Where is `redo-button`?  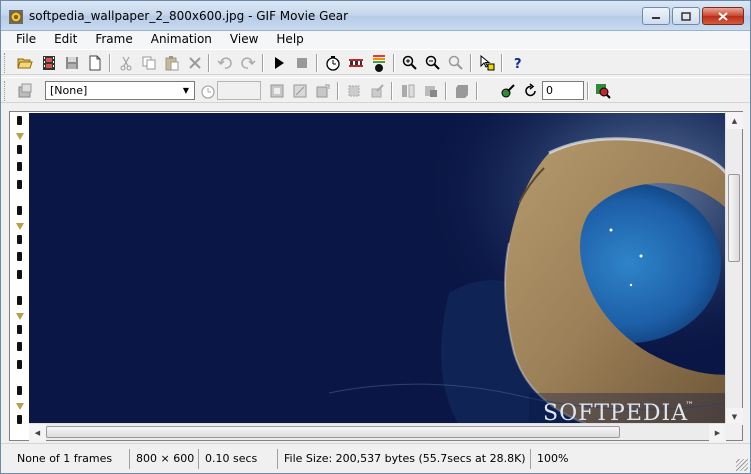
redo-button is located at coordinates (248, 63).